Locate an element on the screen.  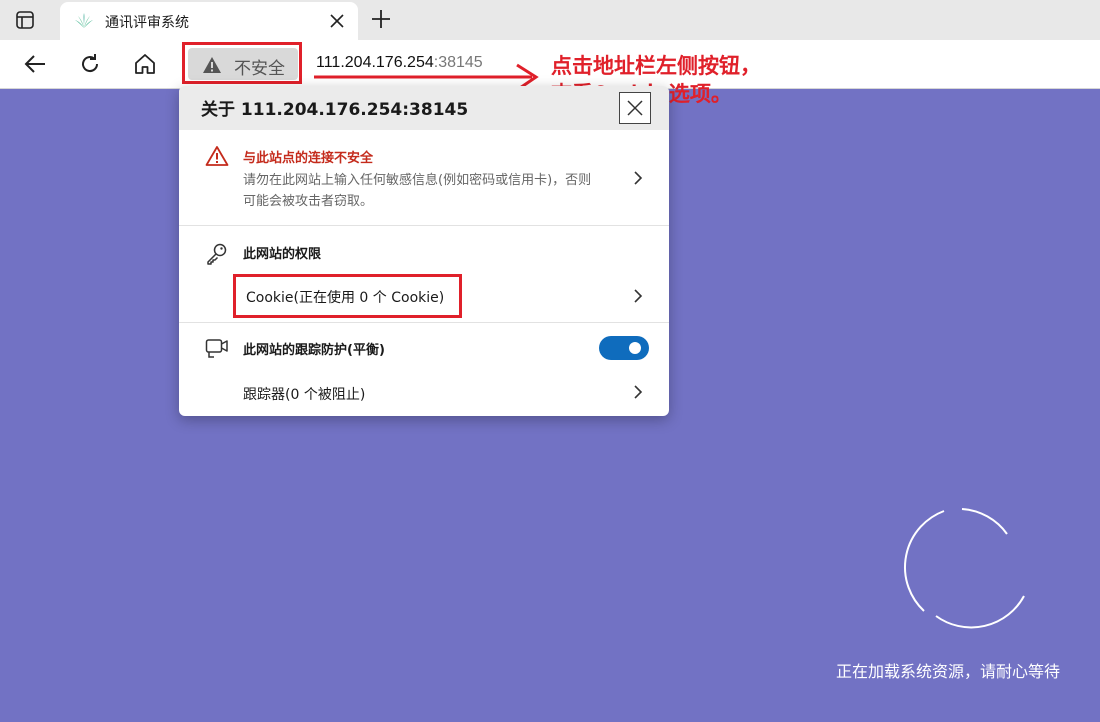
connection-warning-title: 与此站点的连接不安全 is located at coordinates (308, 158).